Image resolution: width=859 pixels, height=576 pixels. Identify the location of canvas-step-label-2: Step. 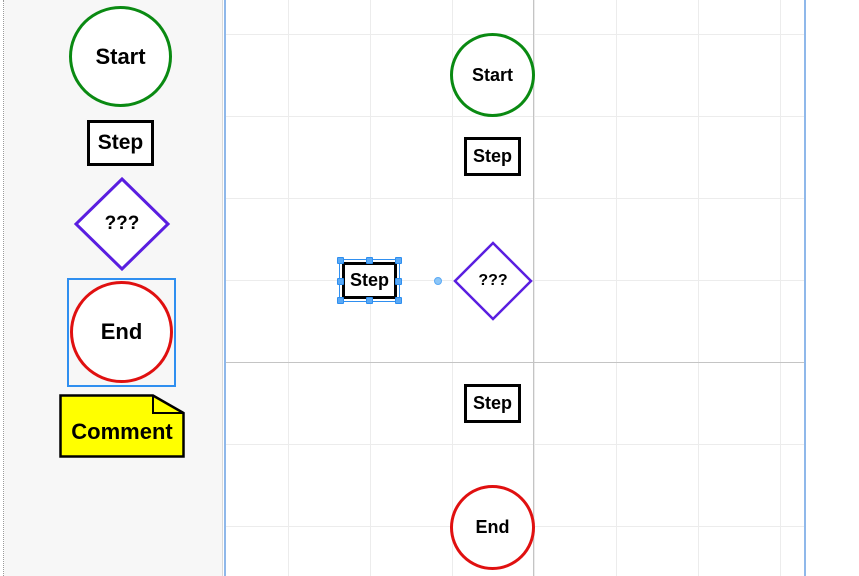
(492, 403).